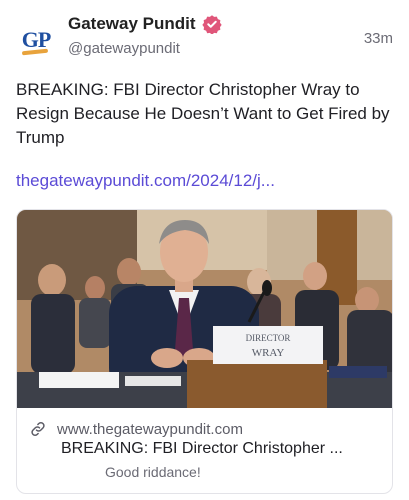 This screenshot has height=500, width=409. Describe the element at coordinates (211, 24) in the screenshot. I see `verified-badge-icon` at that location.